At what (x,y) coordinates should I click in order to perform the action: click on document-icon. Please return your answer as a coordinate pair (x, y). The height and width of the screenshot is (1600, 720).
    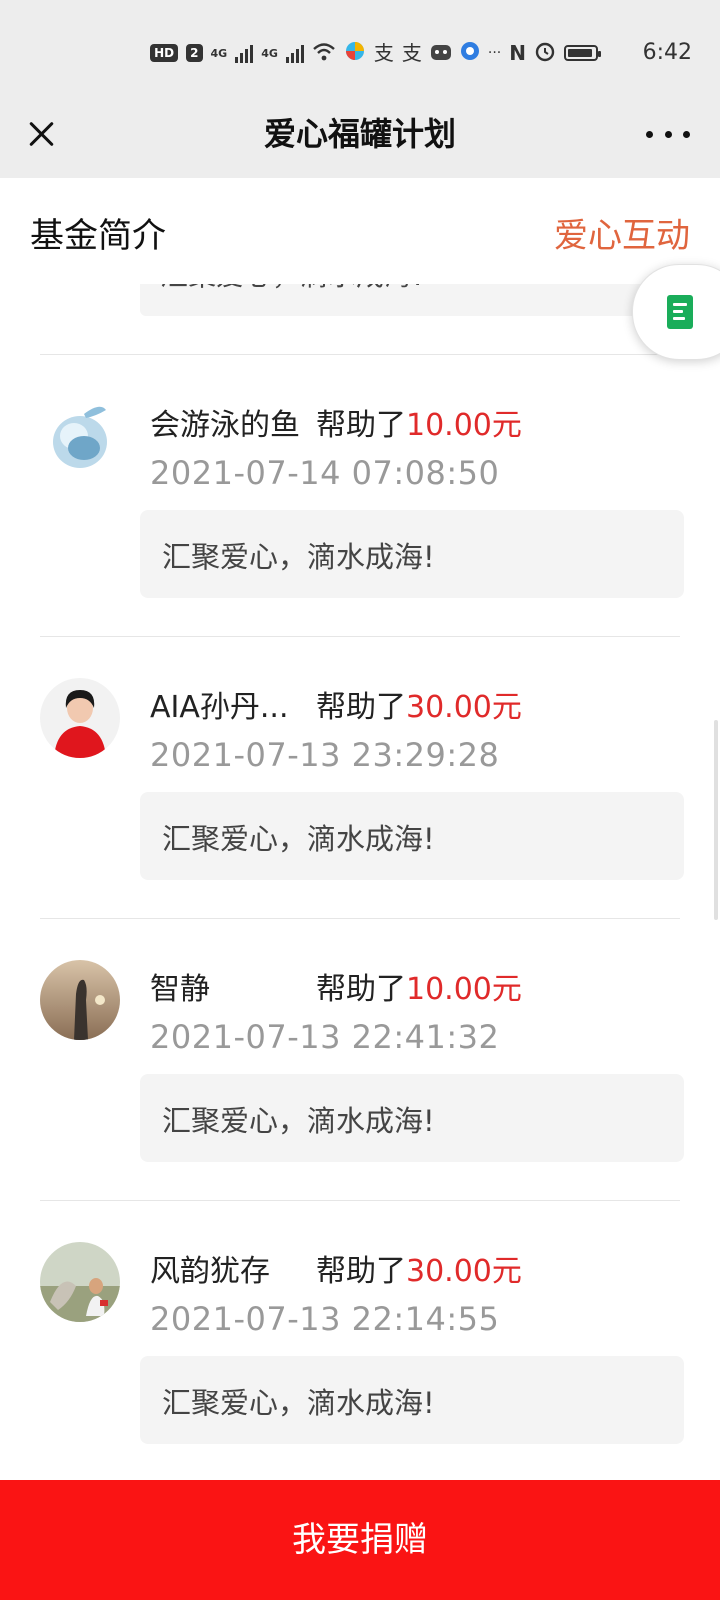
    Looking at the image, I should click on (680, 312).